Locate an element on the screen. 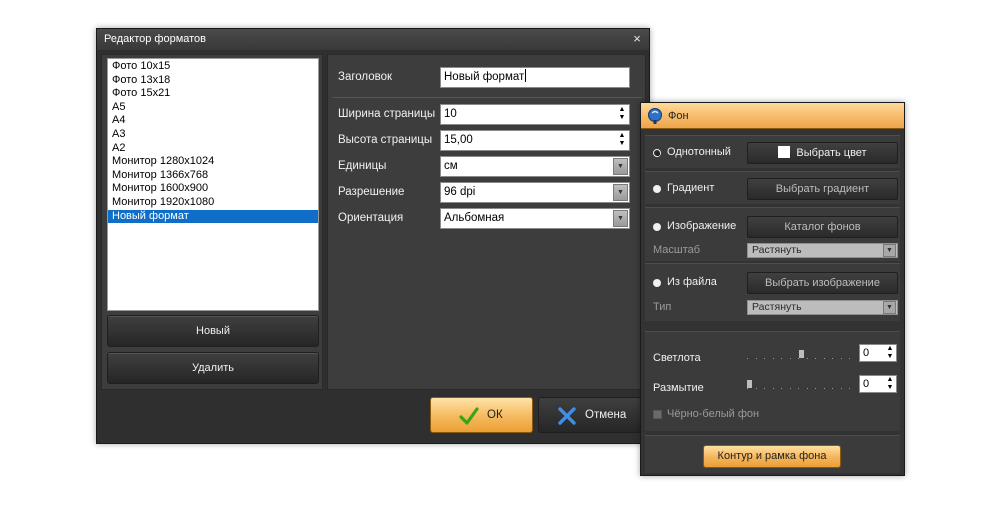  choose-color-label: Выбрать цвет is located at coordinates (831, 153).